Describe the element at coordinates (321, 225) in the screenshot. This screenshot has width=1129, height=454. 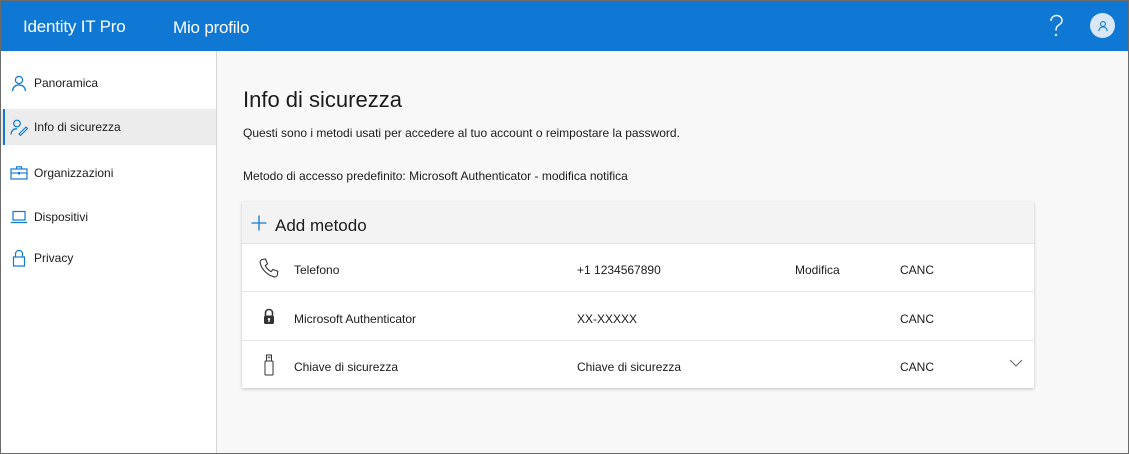
I see `add-method-label: Add metodo` at that location.